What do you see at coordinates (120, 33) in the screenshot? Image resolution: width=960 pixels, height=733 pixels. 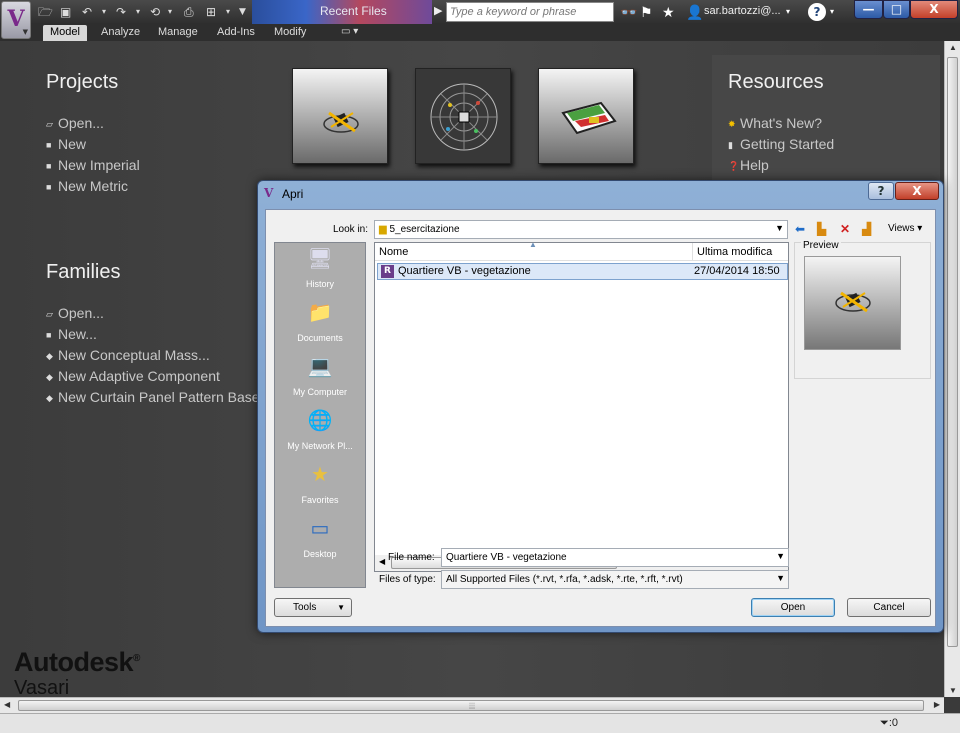 I see `tab-analyze: Analyze` at bounding box center [120, 33].